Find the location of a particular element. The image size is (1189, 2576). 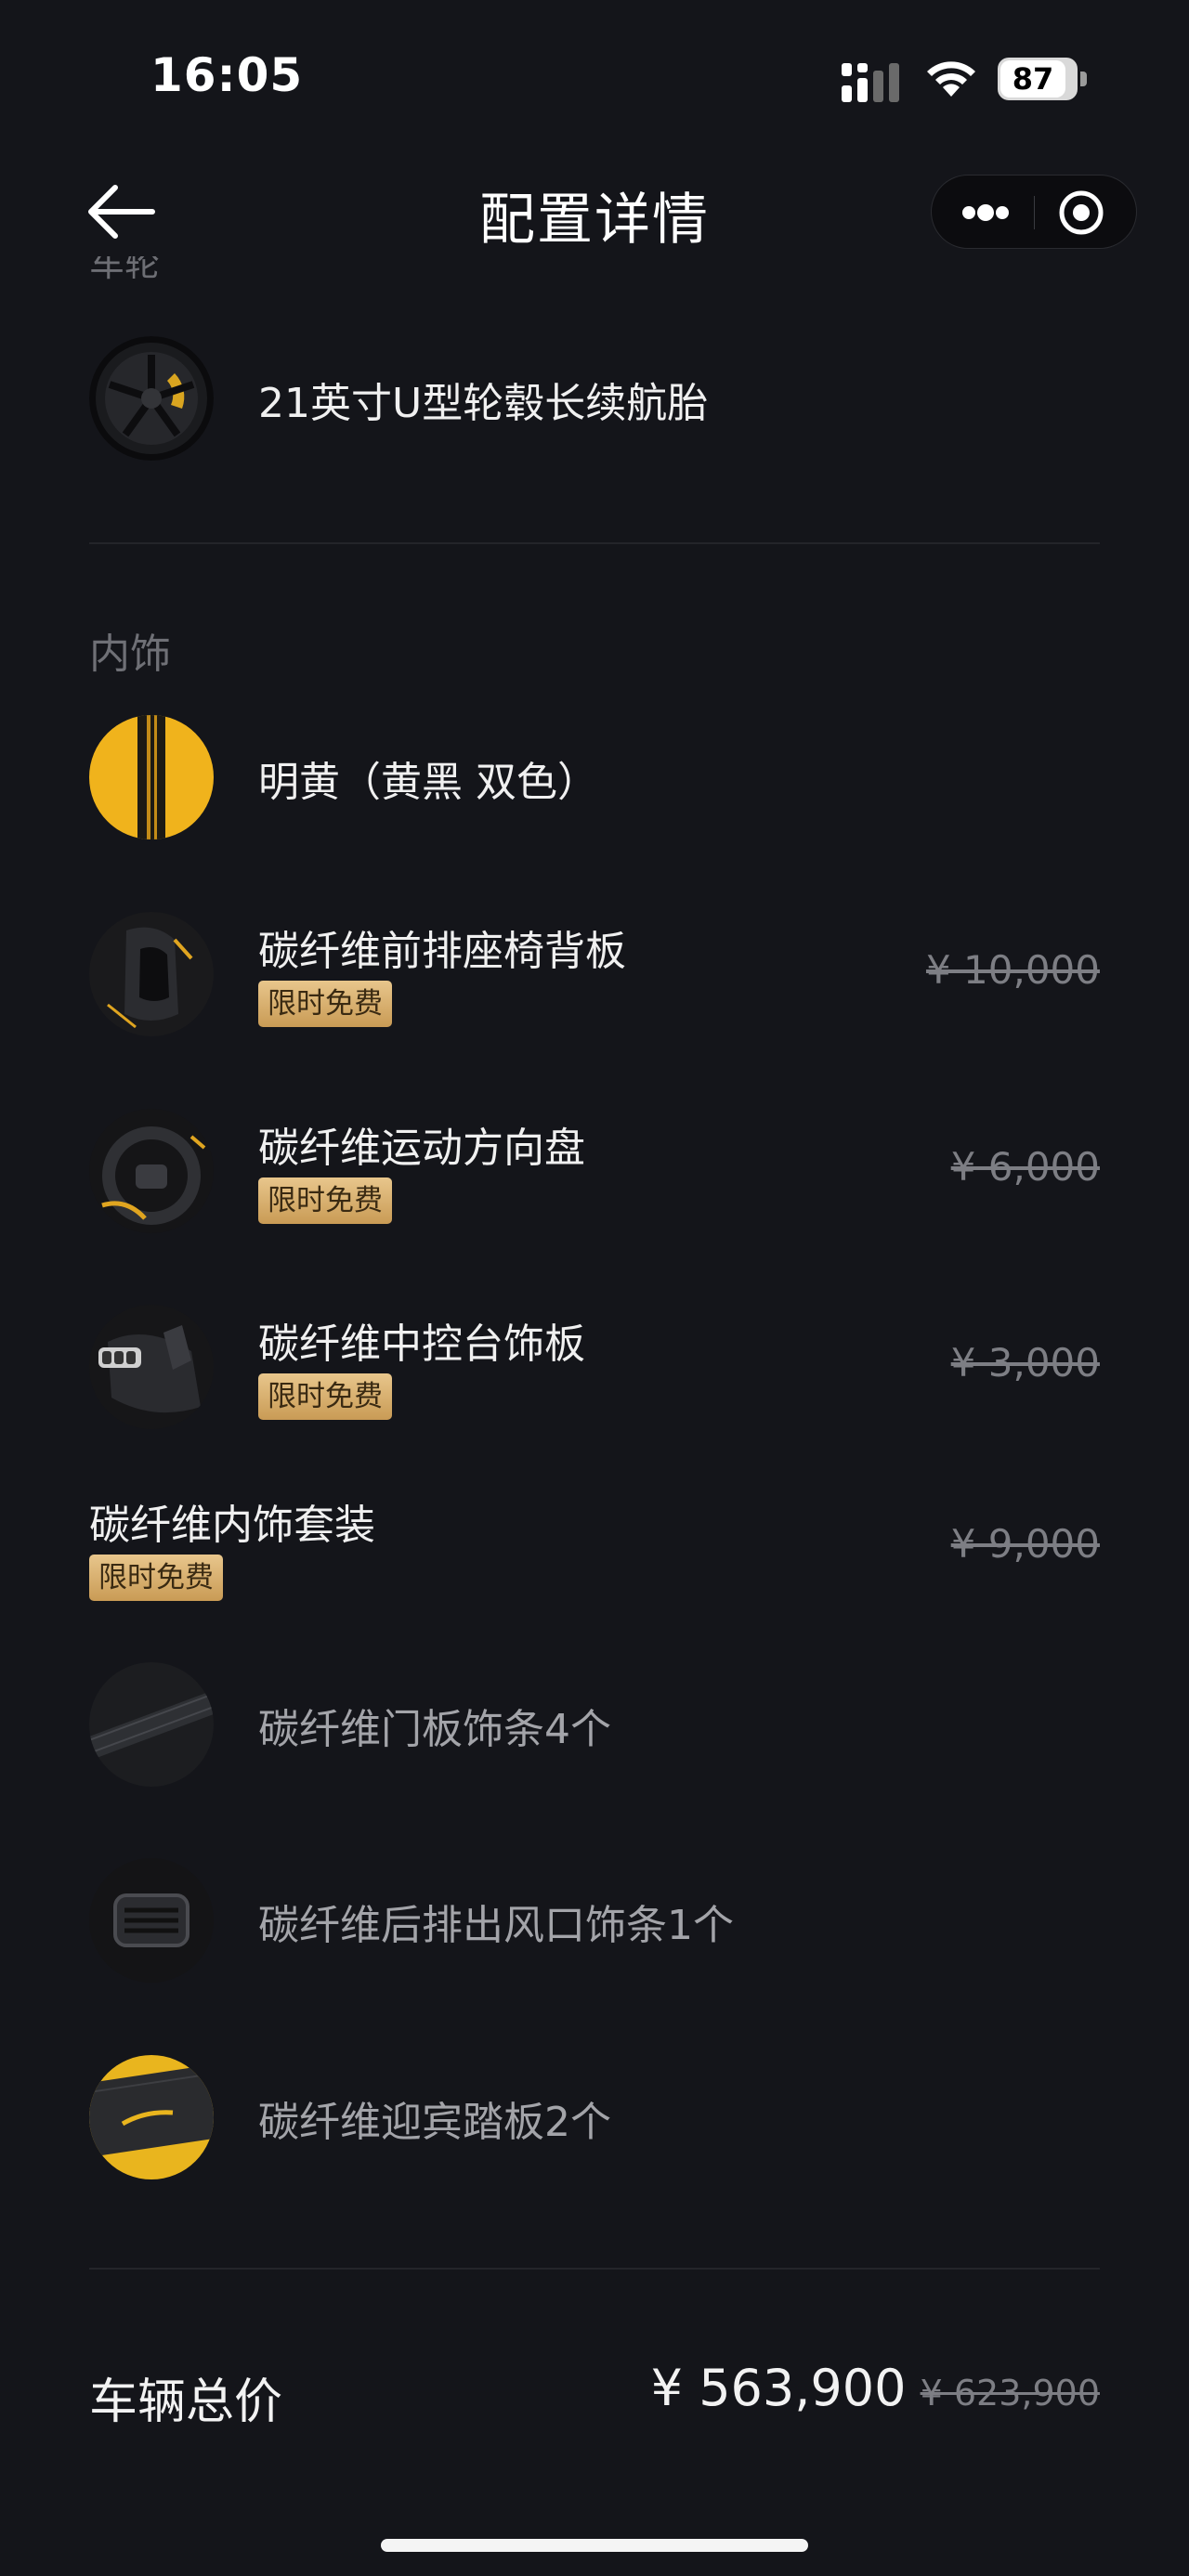

mini-program-capsule is located at coordinates (1034, 212).